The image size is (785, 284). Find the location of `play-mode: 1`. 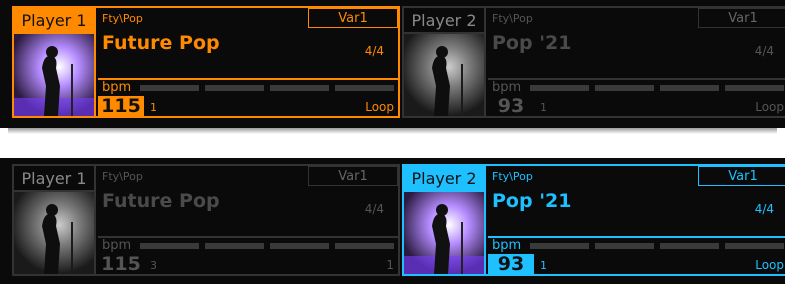

play-mode: 1 is located at coordinates (390, 265).